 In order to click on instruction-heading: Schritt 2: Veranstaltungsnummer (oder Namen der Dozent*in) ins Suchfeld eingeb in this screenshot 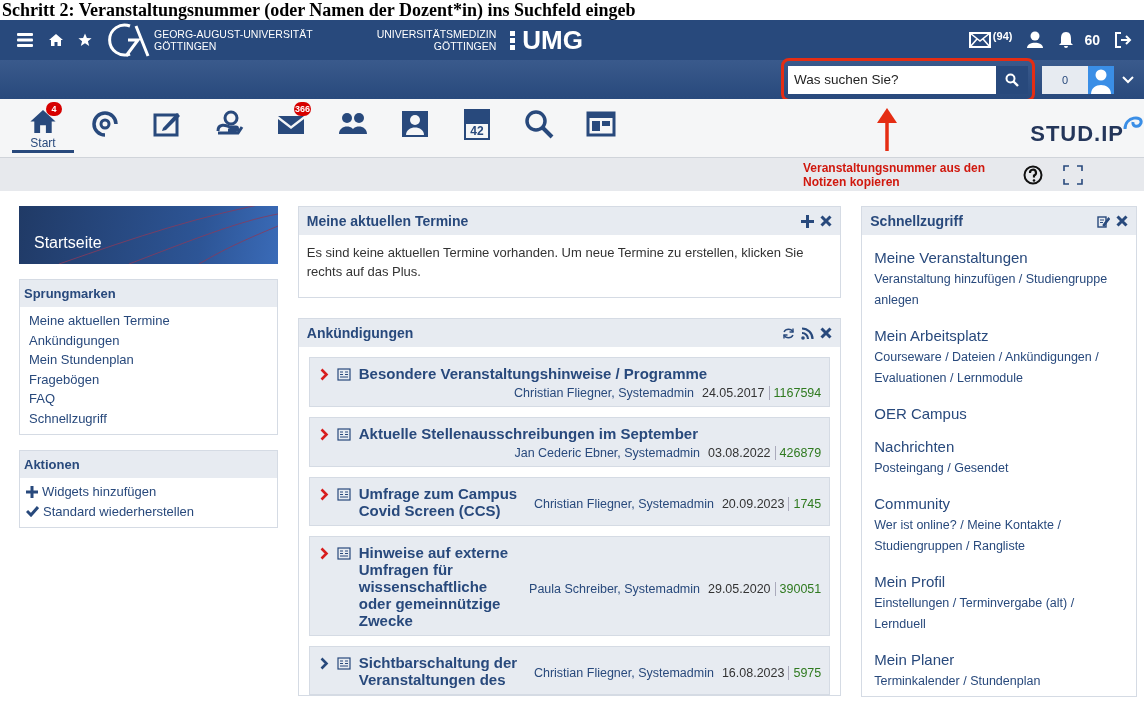, I will do `click(319, 10)`.